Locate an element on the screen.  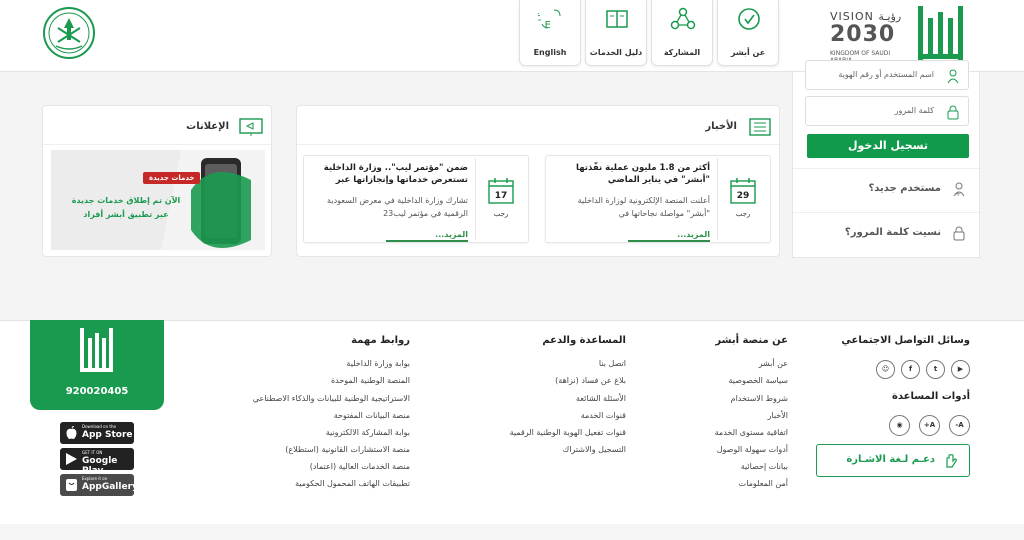
huawei-icon is located at coordinates (71, 485).